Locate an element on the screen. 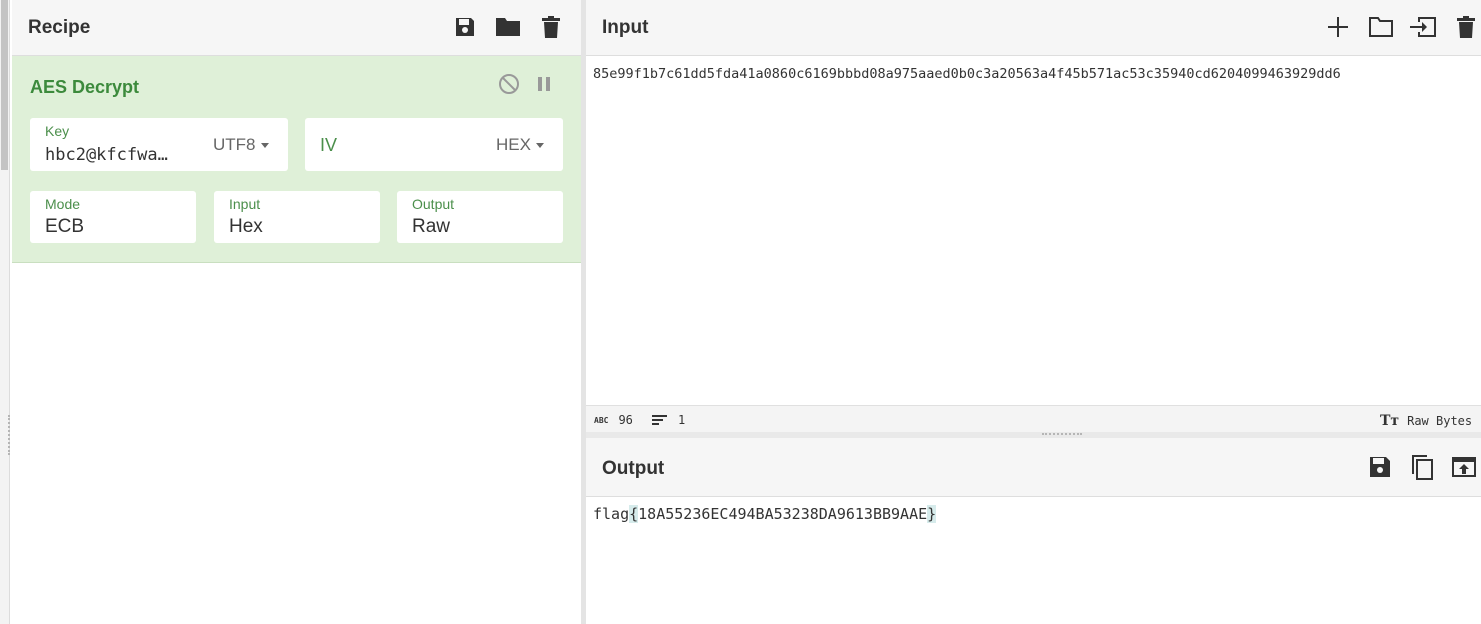  recipe-header: Recipe is located at coordinates (296, 28).